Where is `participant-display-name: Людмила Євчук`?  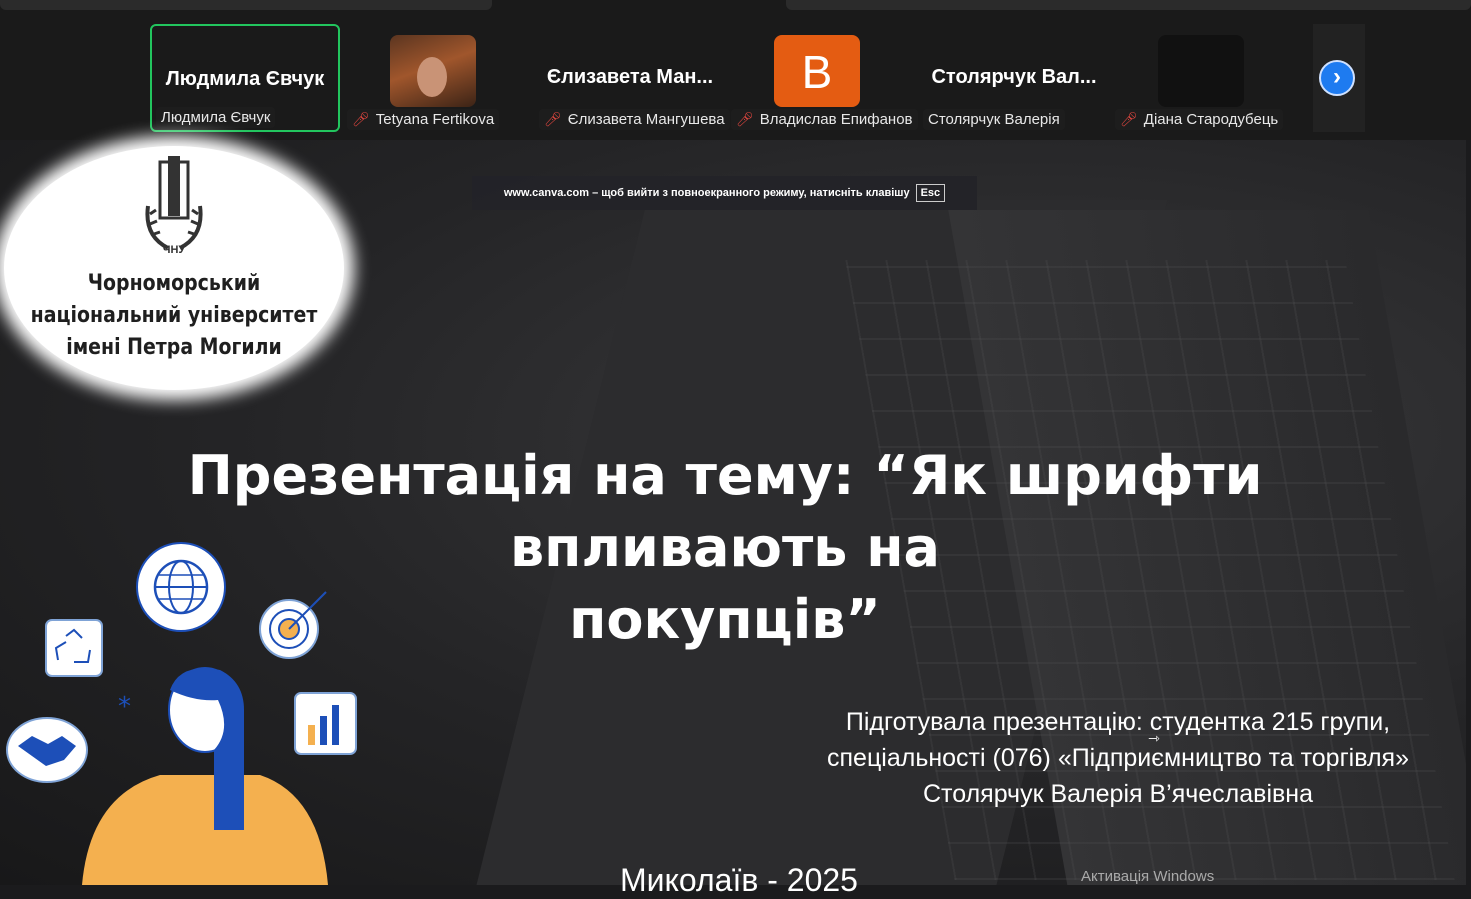
participant-display-name: Людмила Євчук is located at coordinates (245, 79).